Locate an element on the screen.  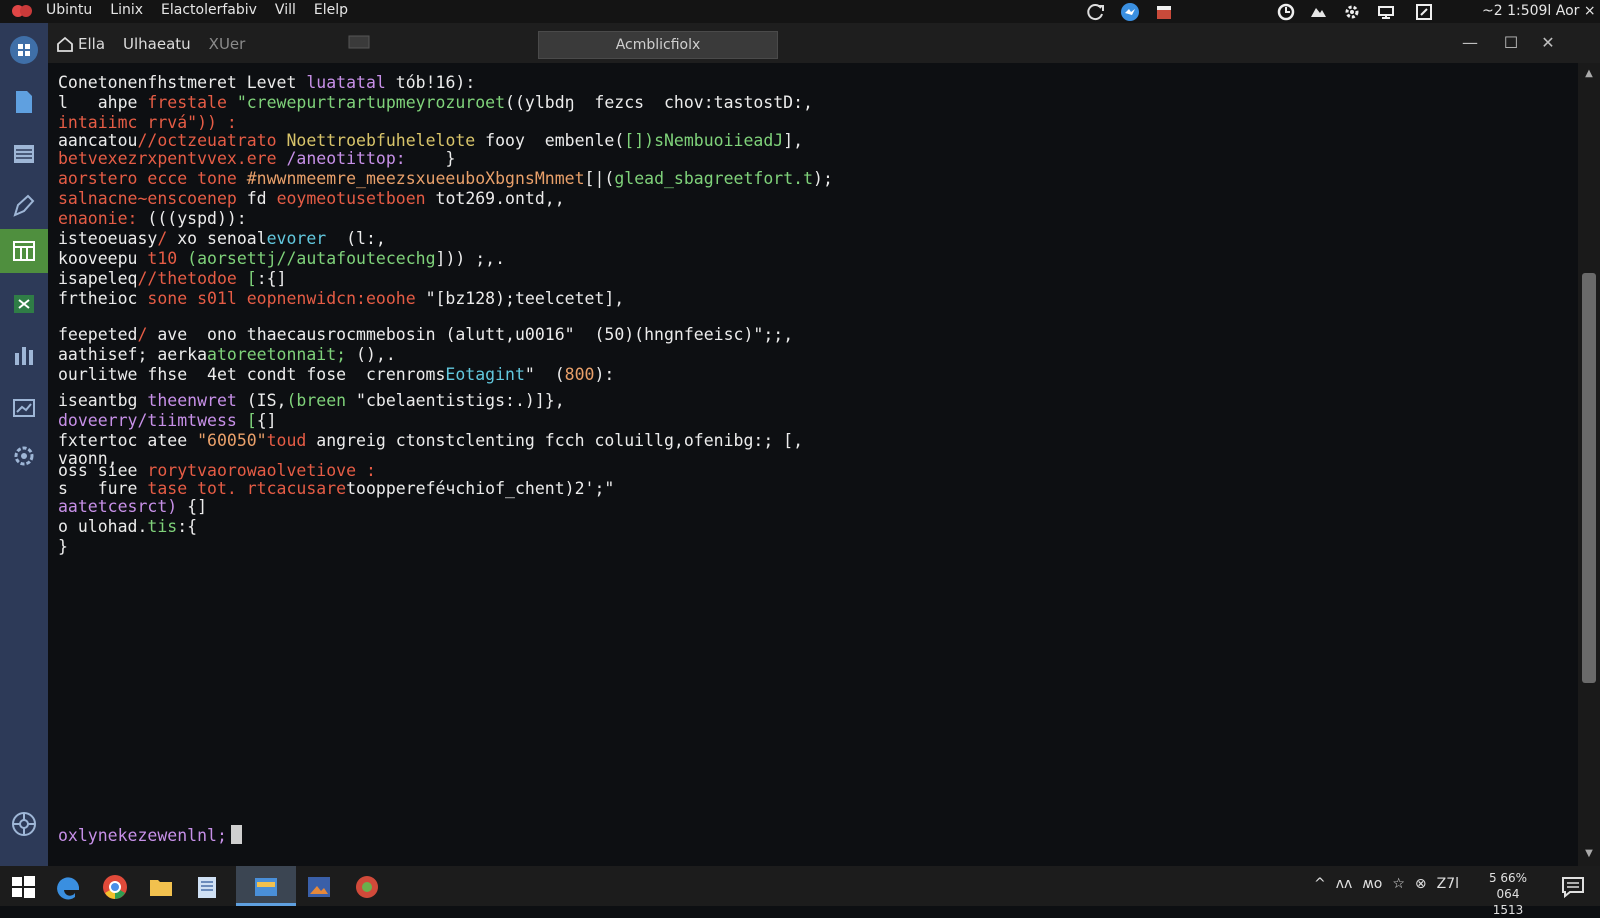
tab-active: Acmblicfiolx is located at coordinates (658, 45).